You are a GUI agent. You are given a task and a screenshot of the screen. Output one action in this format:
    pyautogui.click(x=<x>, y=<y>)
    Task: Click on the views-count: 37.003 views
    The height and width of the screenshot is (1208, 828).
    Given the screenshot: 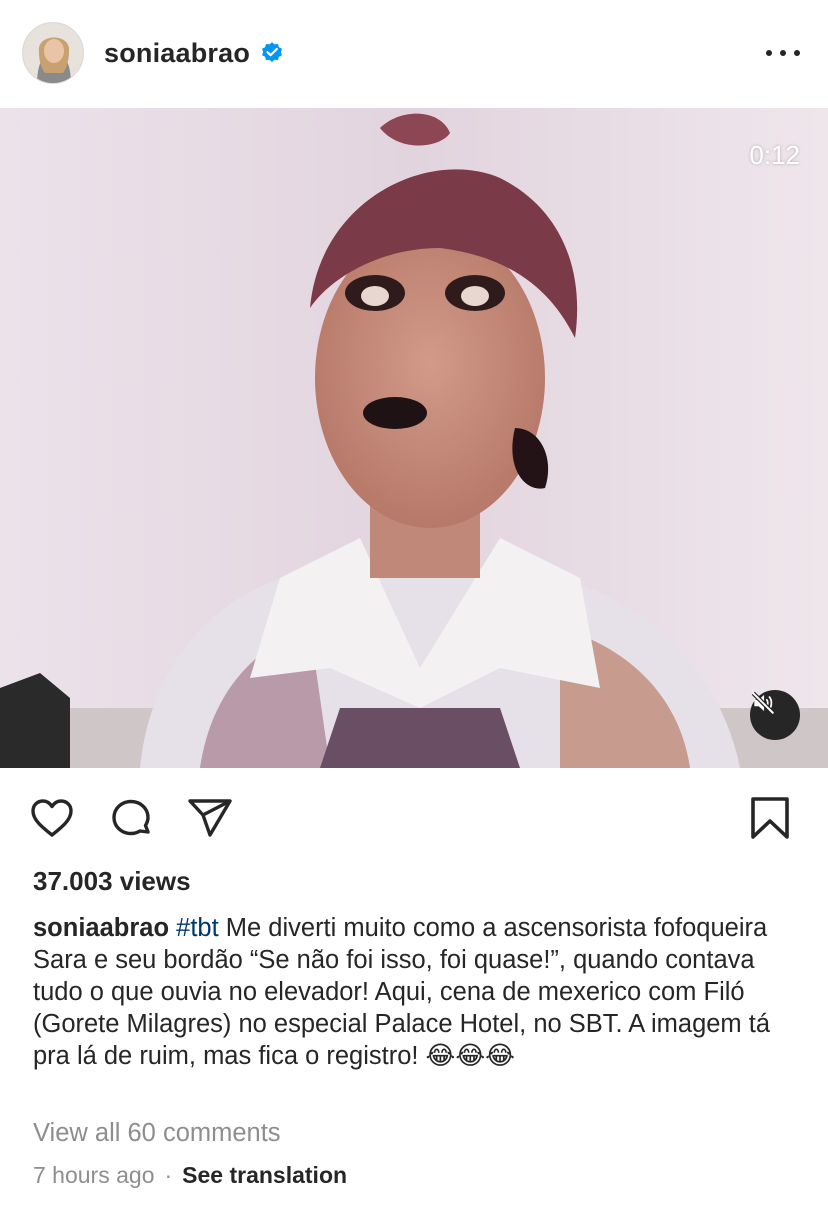 What is the action you would take?
    pyautogui.click(x=112, y=881)
    